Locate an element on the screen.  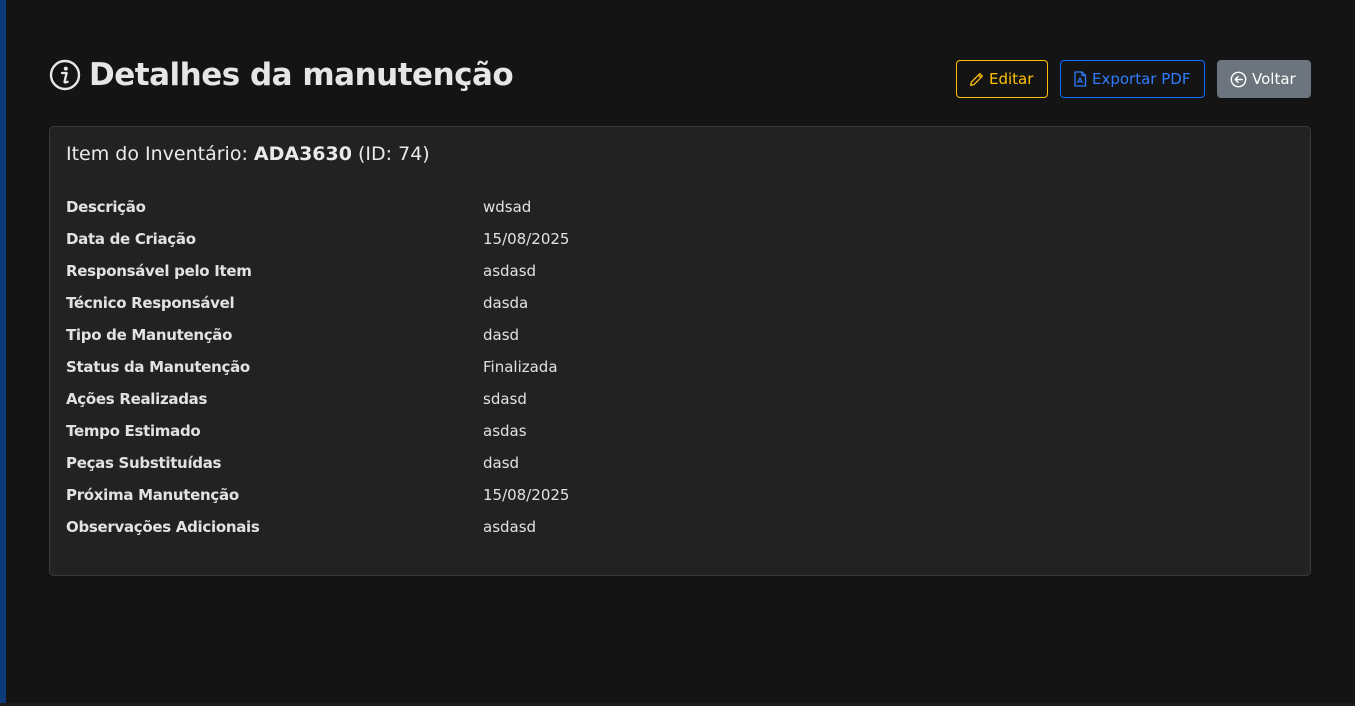
detail-value: asdas is located at coordinates (505, 431).